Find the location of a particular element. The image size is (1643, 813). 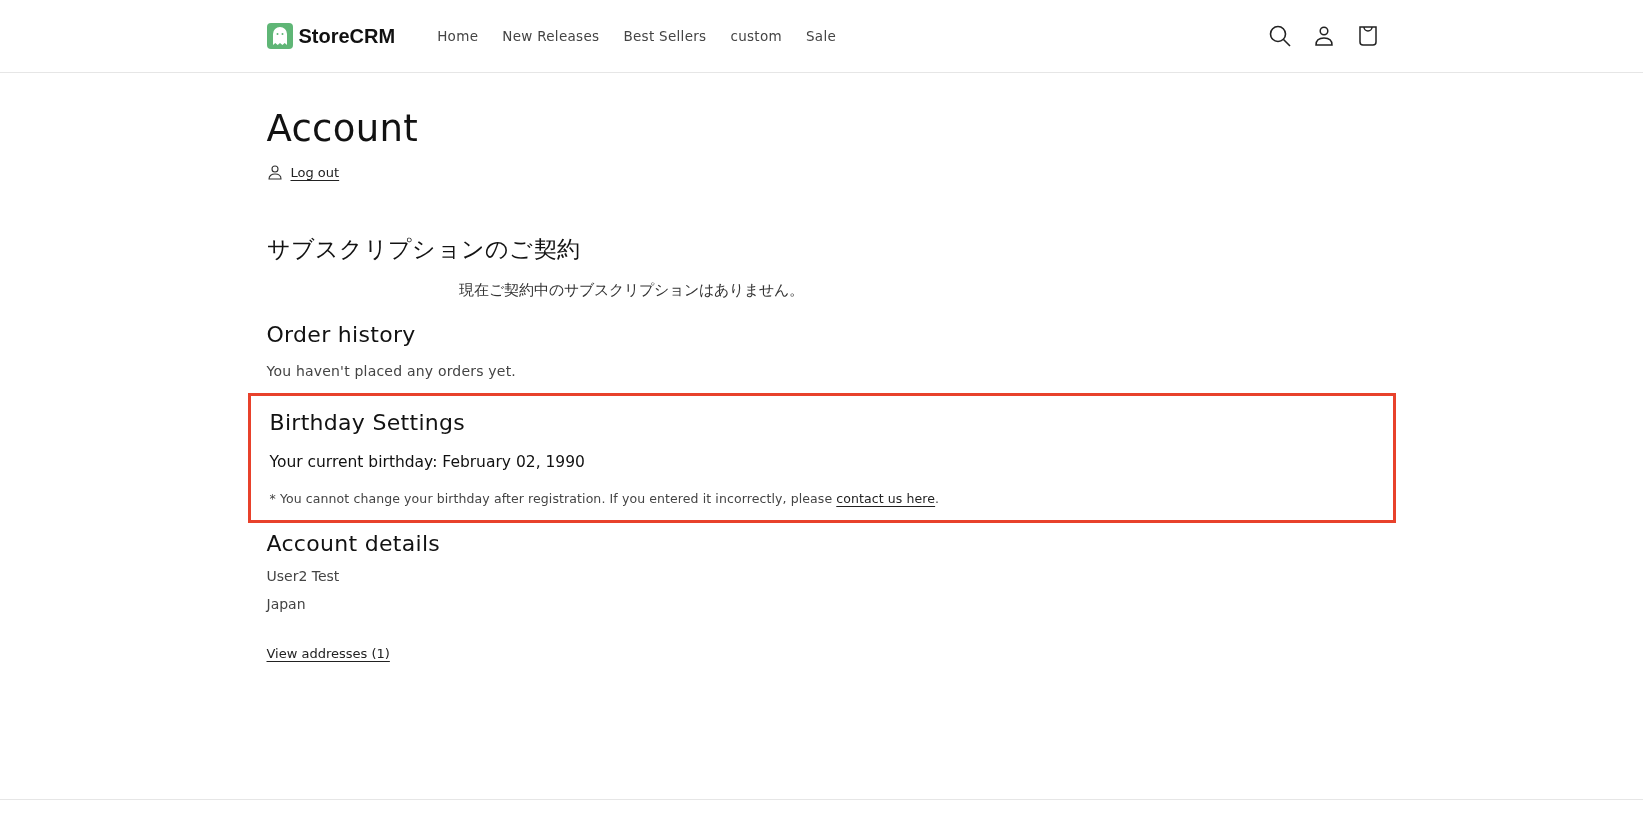

nav-link: New Releases is located at coordinates (551, 36).